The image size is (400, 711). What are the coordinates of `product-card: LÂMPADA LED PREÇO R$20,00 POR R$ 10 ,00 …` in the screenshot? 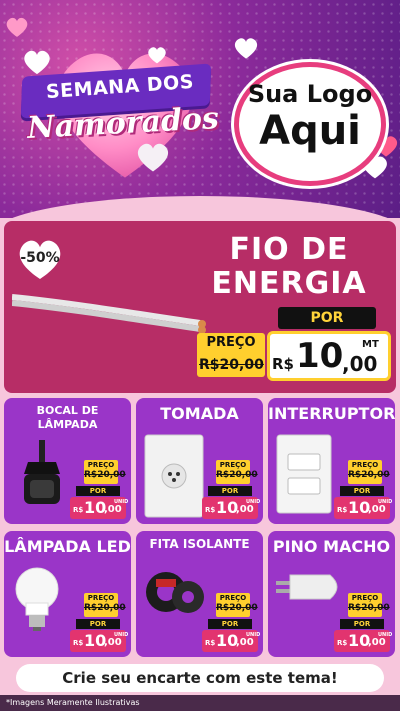 It's located at (67, 594).